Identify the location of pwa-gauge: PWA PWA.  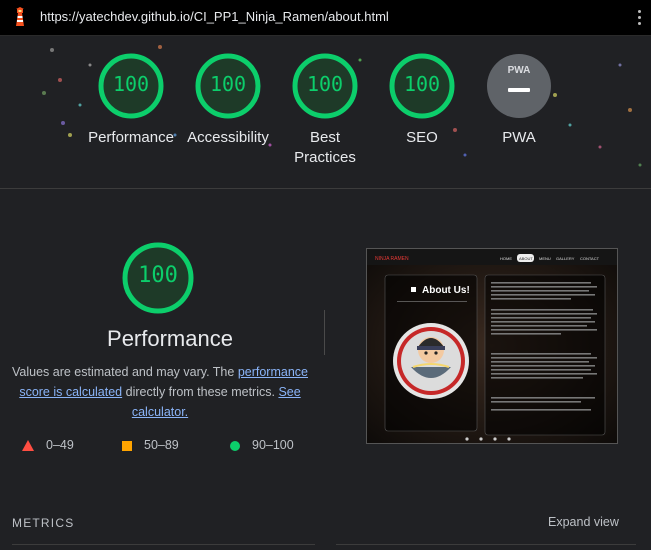
(519, 99).